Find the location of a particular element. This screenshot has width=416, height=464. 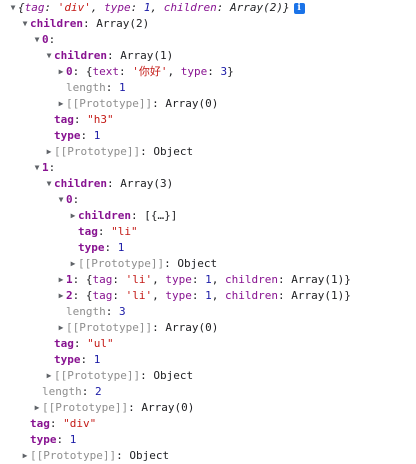

property-row-index-1: ▼ 1: is located at coordinates (44, 168).